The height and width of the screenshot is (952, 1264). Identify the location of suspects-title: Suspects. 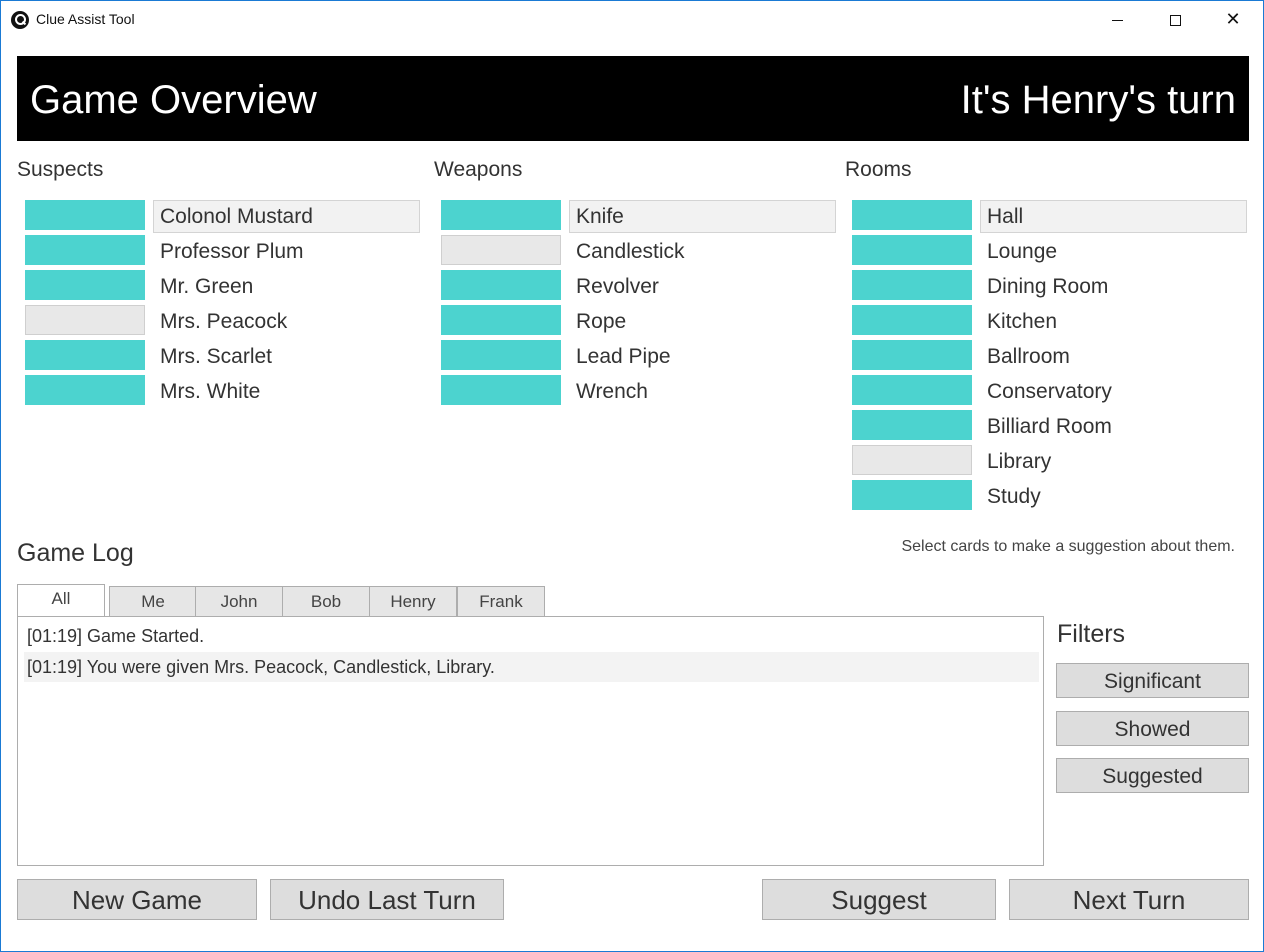
(60, 169).